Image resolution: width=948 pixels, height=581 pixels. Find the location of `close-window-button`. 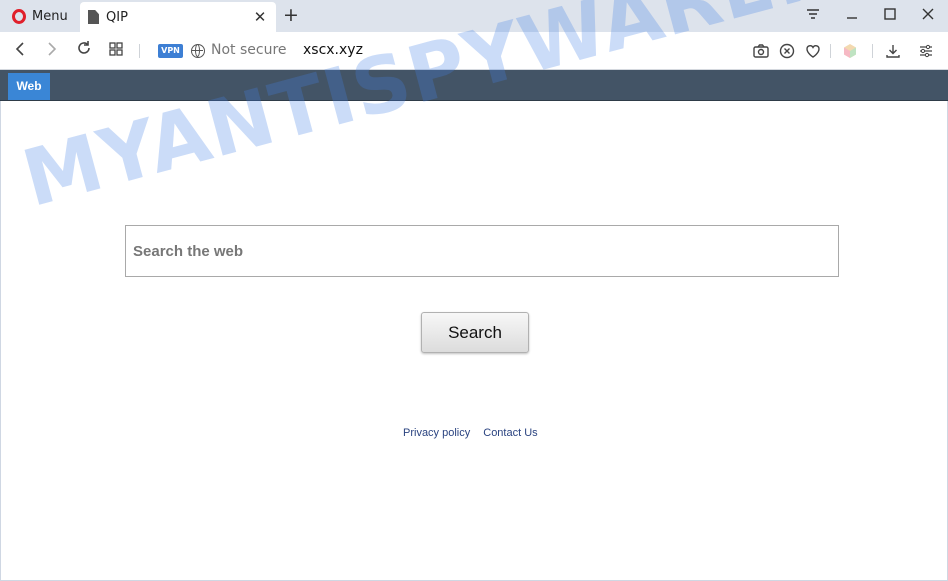

close-window-button is located at coordinates (928, 16).